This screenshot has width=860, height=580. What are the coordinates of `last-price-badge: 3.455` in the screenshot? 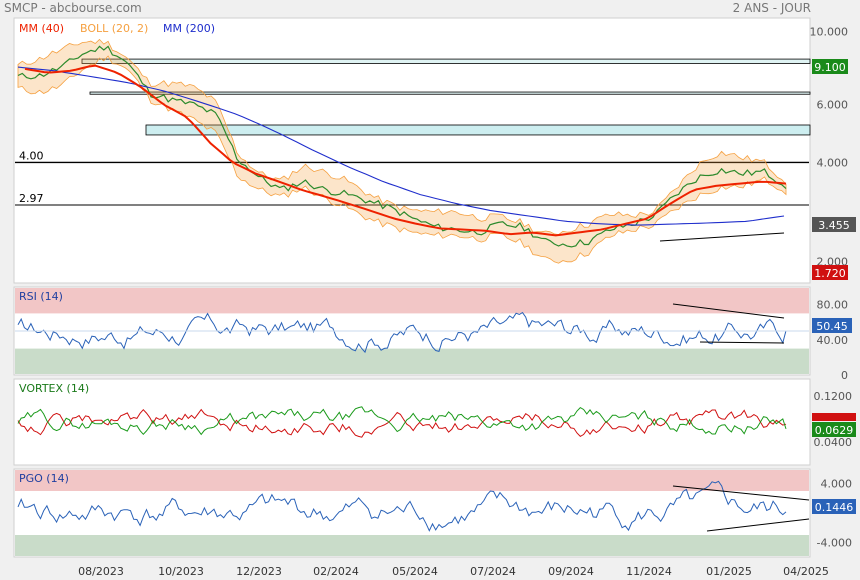 It's located at (834, 224).